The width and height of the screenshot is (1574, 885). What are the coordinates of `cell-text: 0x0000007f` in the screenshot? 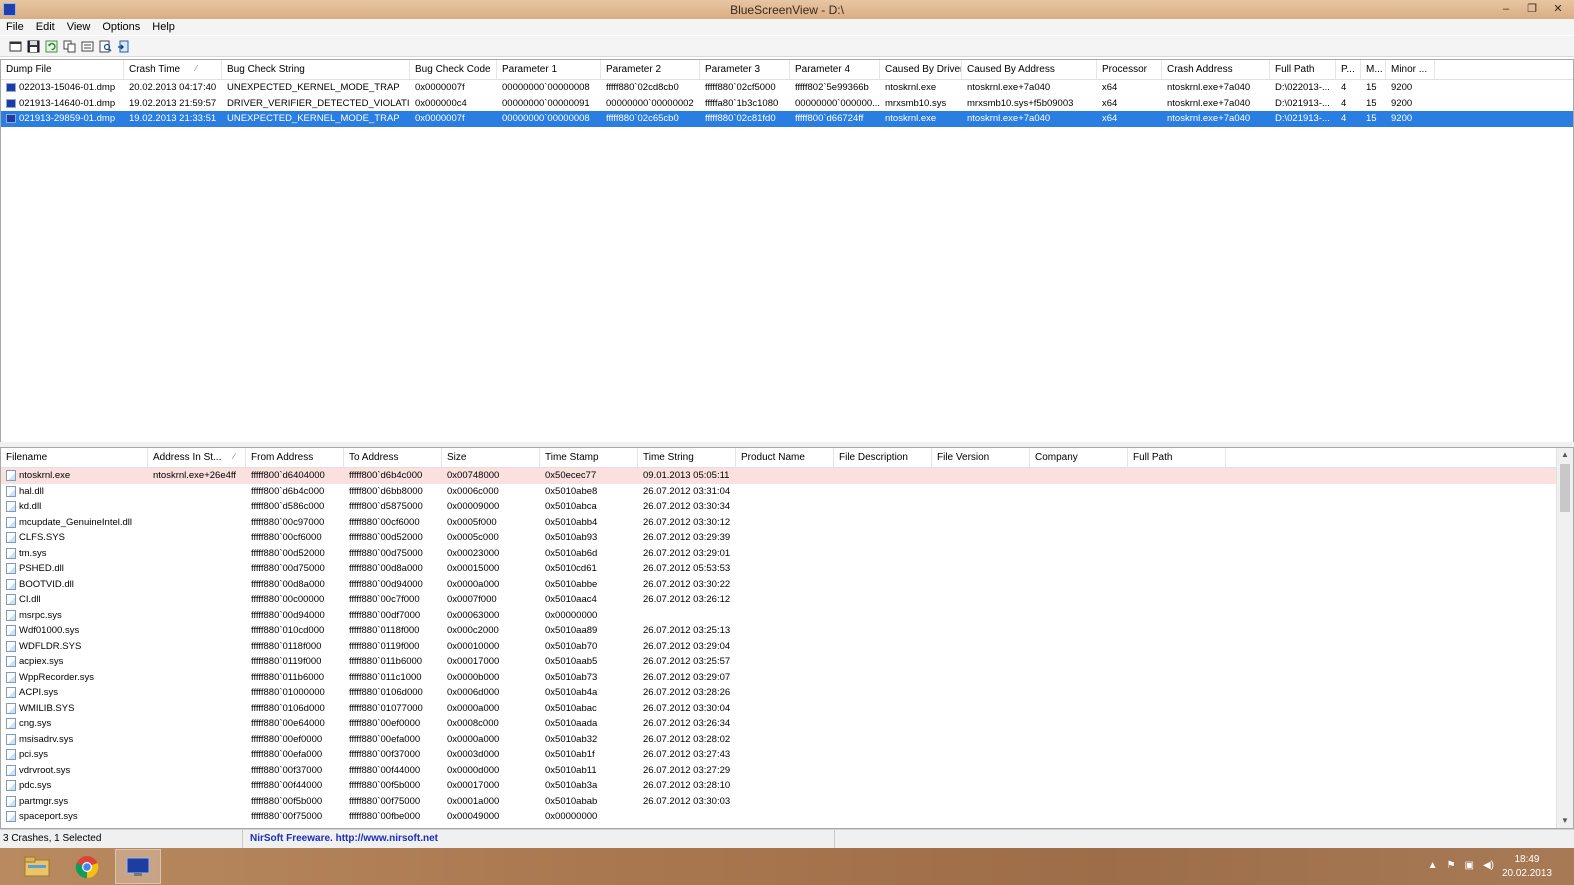 It's located at (440, 87).